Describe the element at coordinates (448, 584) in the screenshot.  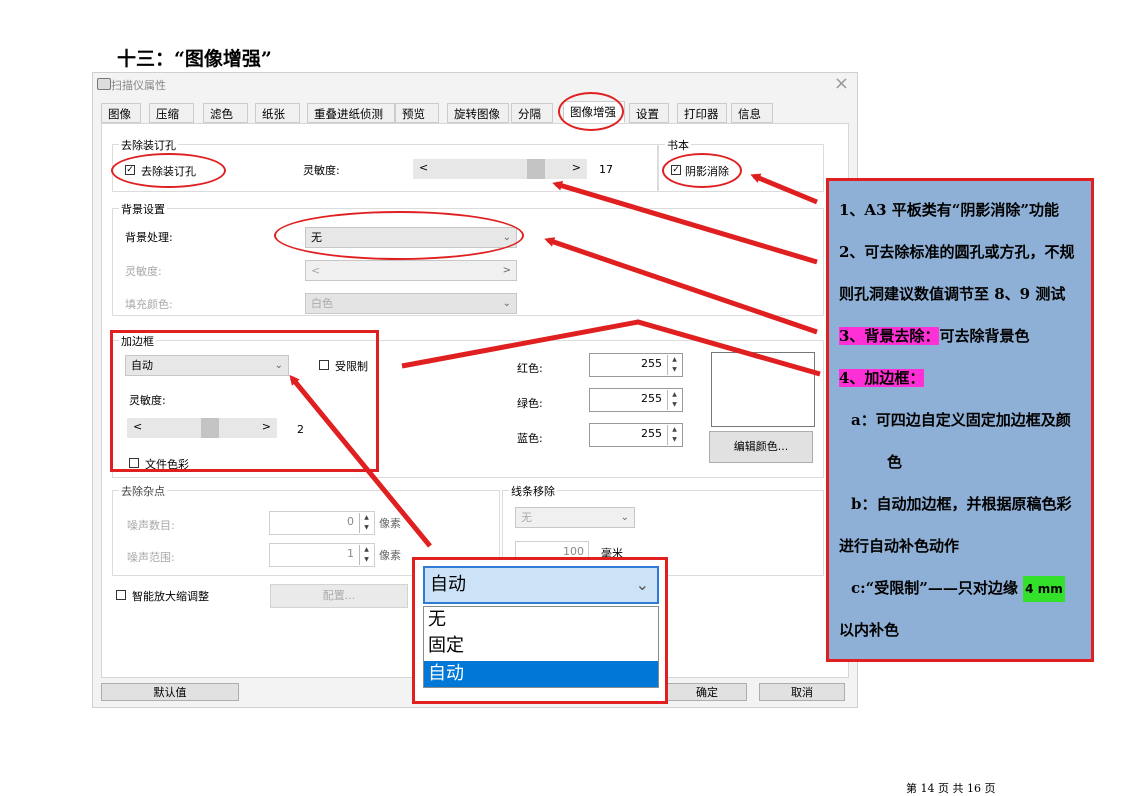
I see `border-mode-dropdown-value: 自动` at that location.